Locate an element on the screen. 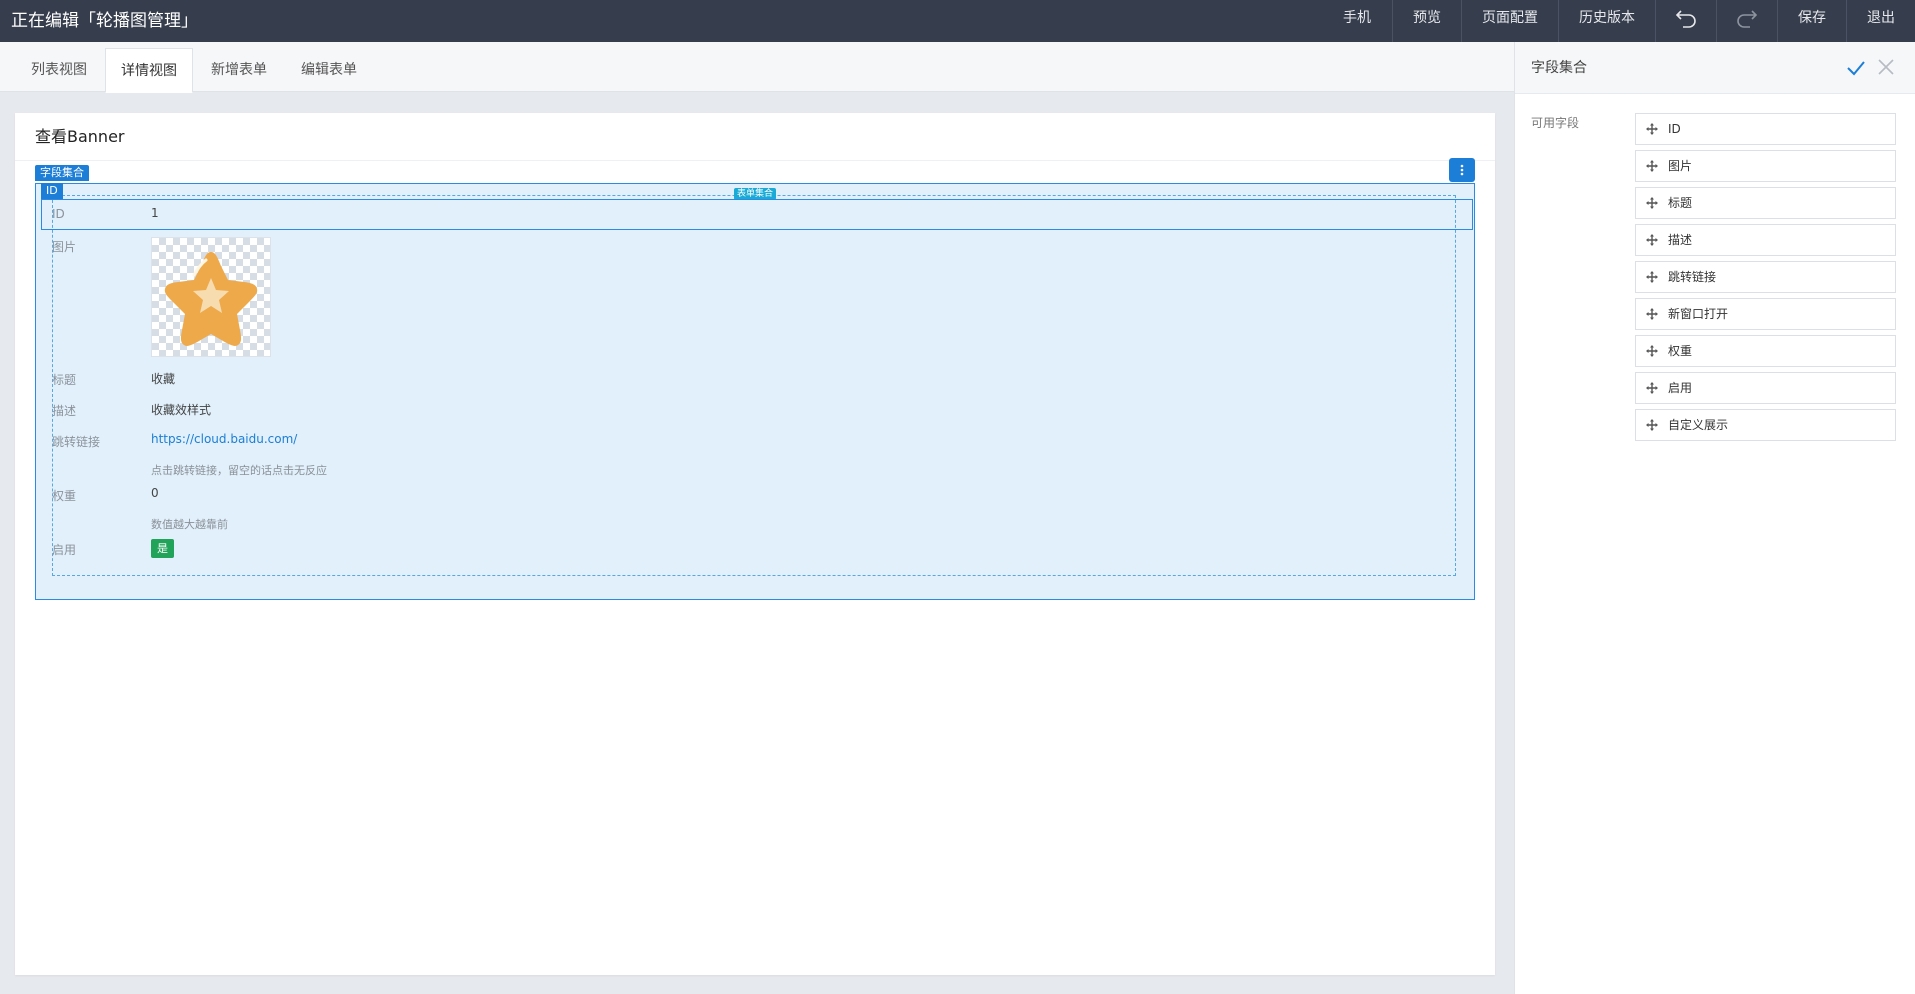 Image resolution: width=1915 pixels, height=994 pixels. mobile-button: 手机 is located at coordinates (1357, 21).